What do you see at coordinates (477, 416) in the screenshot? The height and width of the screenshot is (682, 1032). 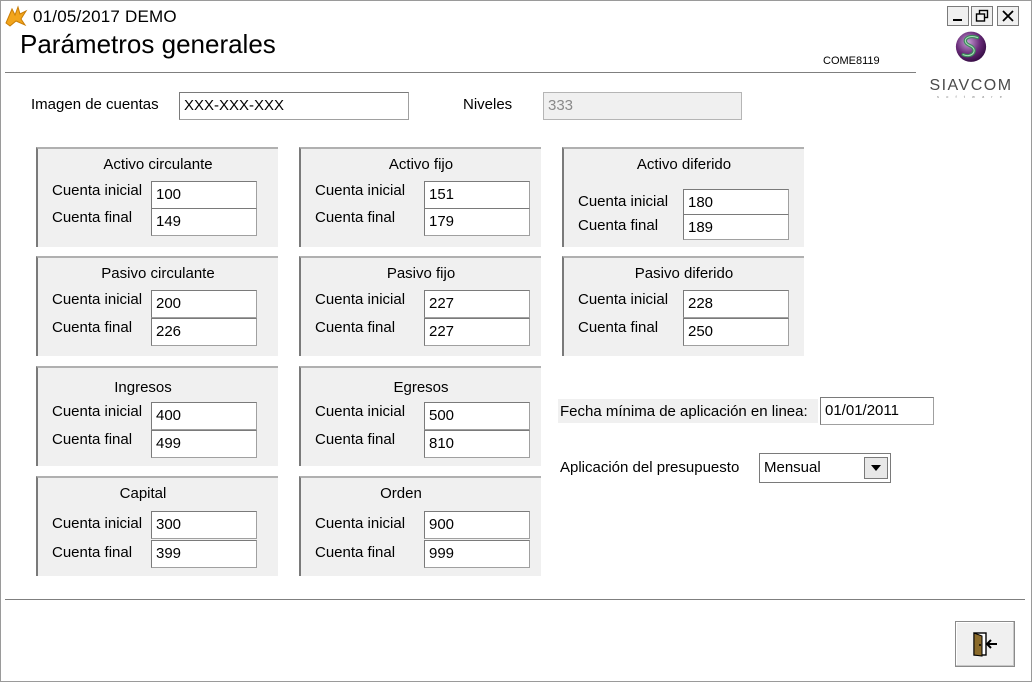 I see `cuenta-inicial-input: 500` at bounding box center [477, 416].